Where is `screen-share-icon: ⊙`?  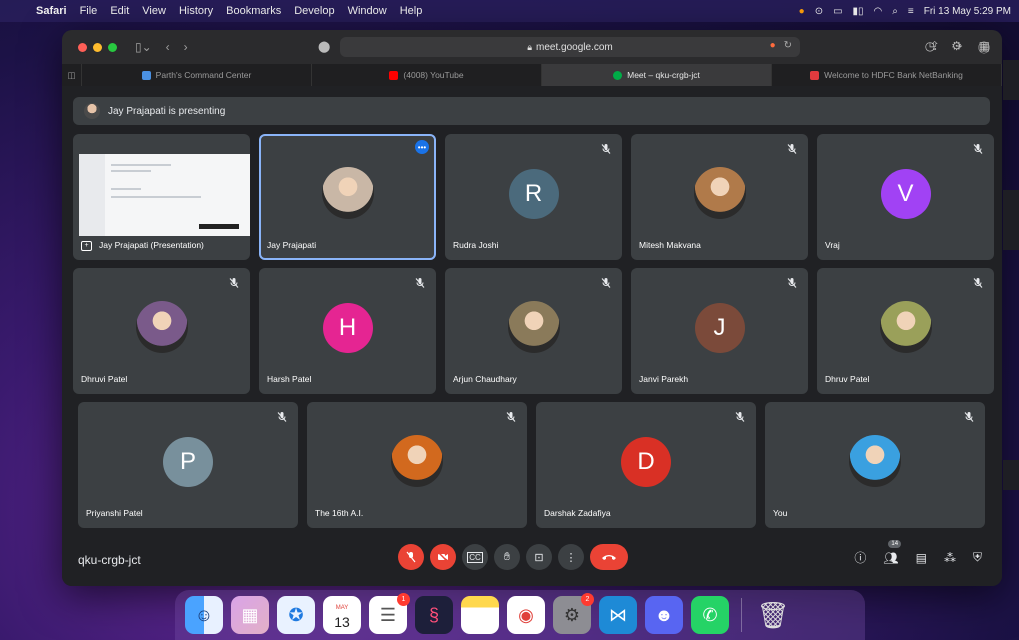
screen-share-icon: ⊙ is located at coordinates (819, 11).